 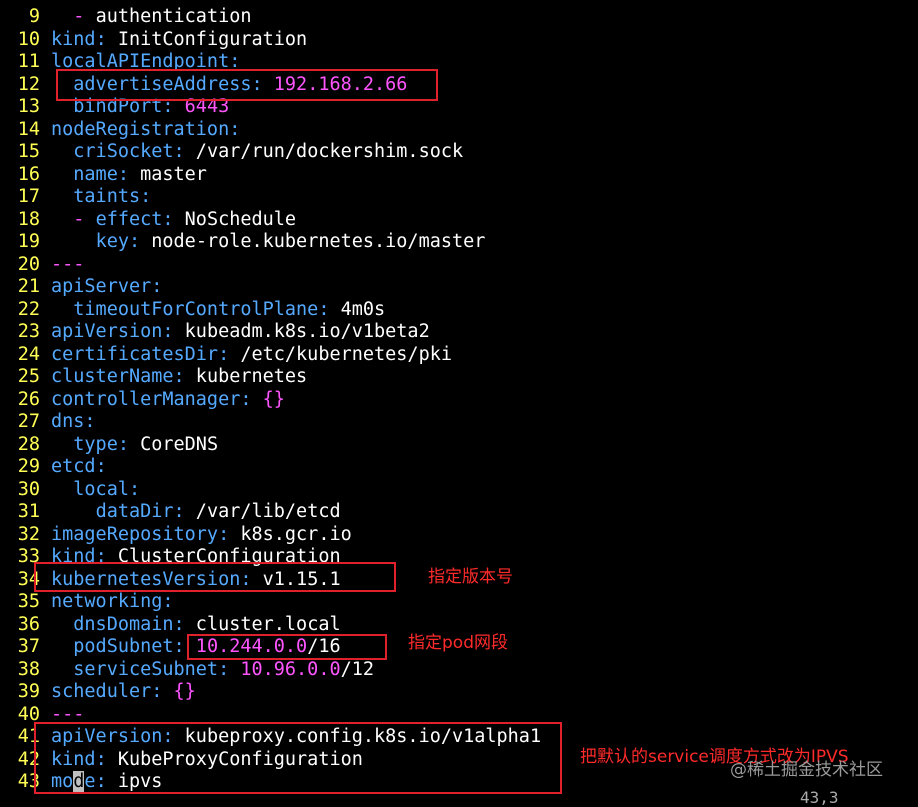 What do you see at coordinates (120, 62) in the screenshot?
I see `code-line: 11 localAPIEndpoint:` at bounding box center [120, 62].